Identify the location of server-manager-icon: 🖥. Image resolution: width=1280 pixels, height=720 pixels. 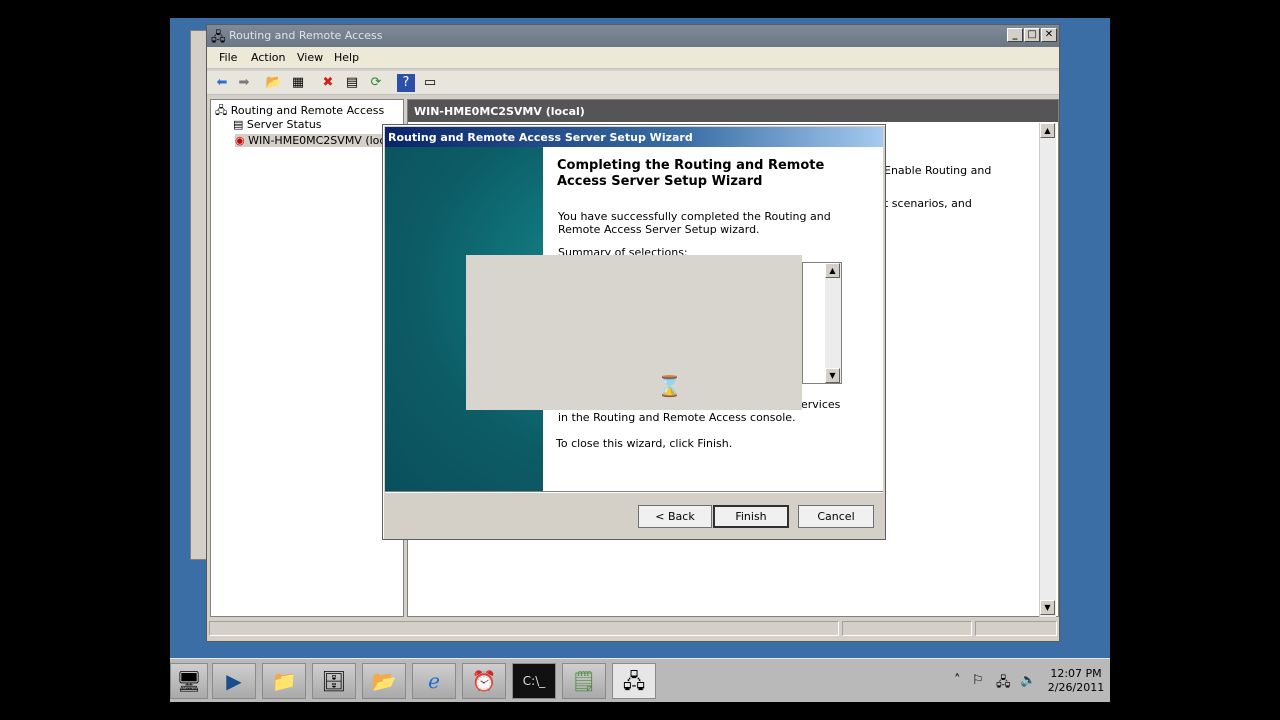
(189, 681).